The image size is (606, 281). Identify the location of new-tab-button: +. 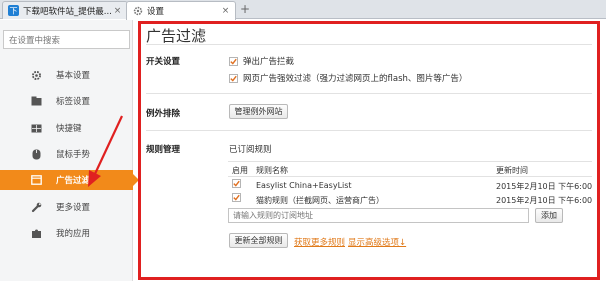
(245, 9).